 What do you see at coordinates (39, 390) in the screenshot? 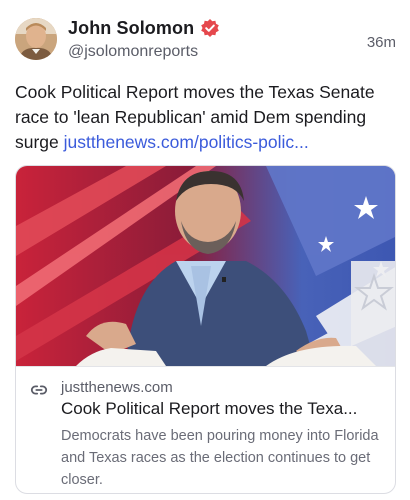
I see `link-icon` at bounding box center [39, 390].